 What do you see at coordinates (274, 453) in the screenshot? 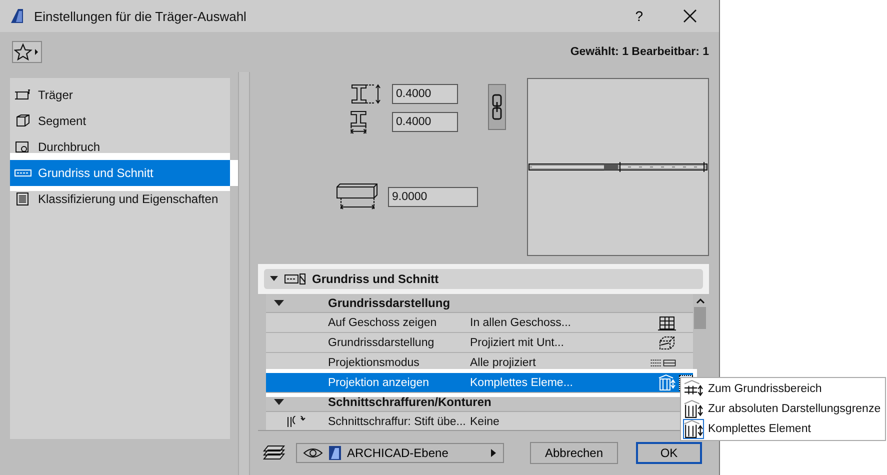
I see `layers-icon` at bounding box center [274, 453].